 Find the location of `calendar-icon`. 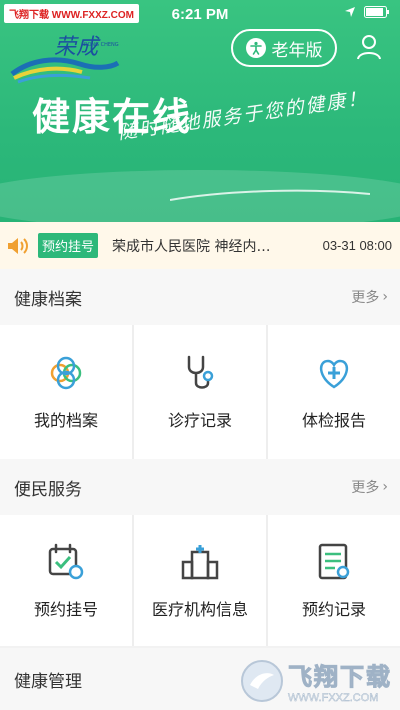

calendar-icon is located at coordinates (66, 561).